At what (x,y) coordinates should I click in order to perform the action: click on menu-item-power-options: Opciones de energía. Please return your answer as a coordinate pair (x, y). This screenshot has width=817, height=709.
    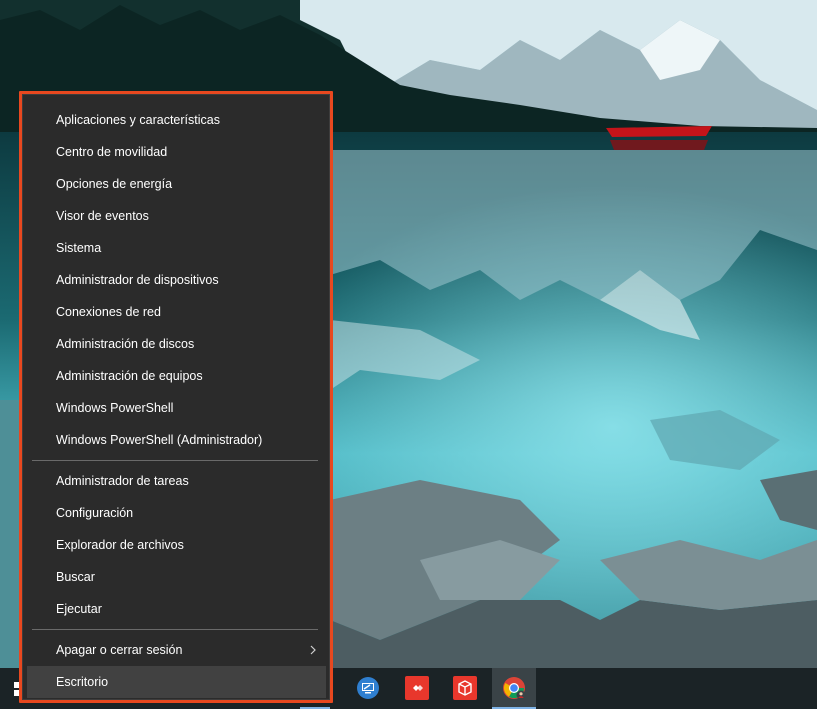
    Looking at the image, I should click on (176, 184).